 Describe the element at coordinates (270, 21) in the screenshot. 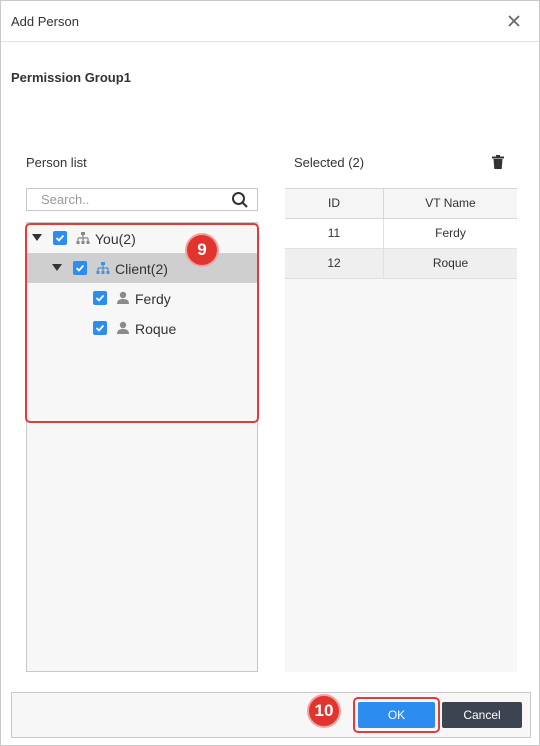

I see `dialog-titlebar: Add Person` at that location.